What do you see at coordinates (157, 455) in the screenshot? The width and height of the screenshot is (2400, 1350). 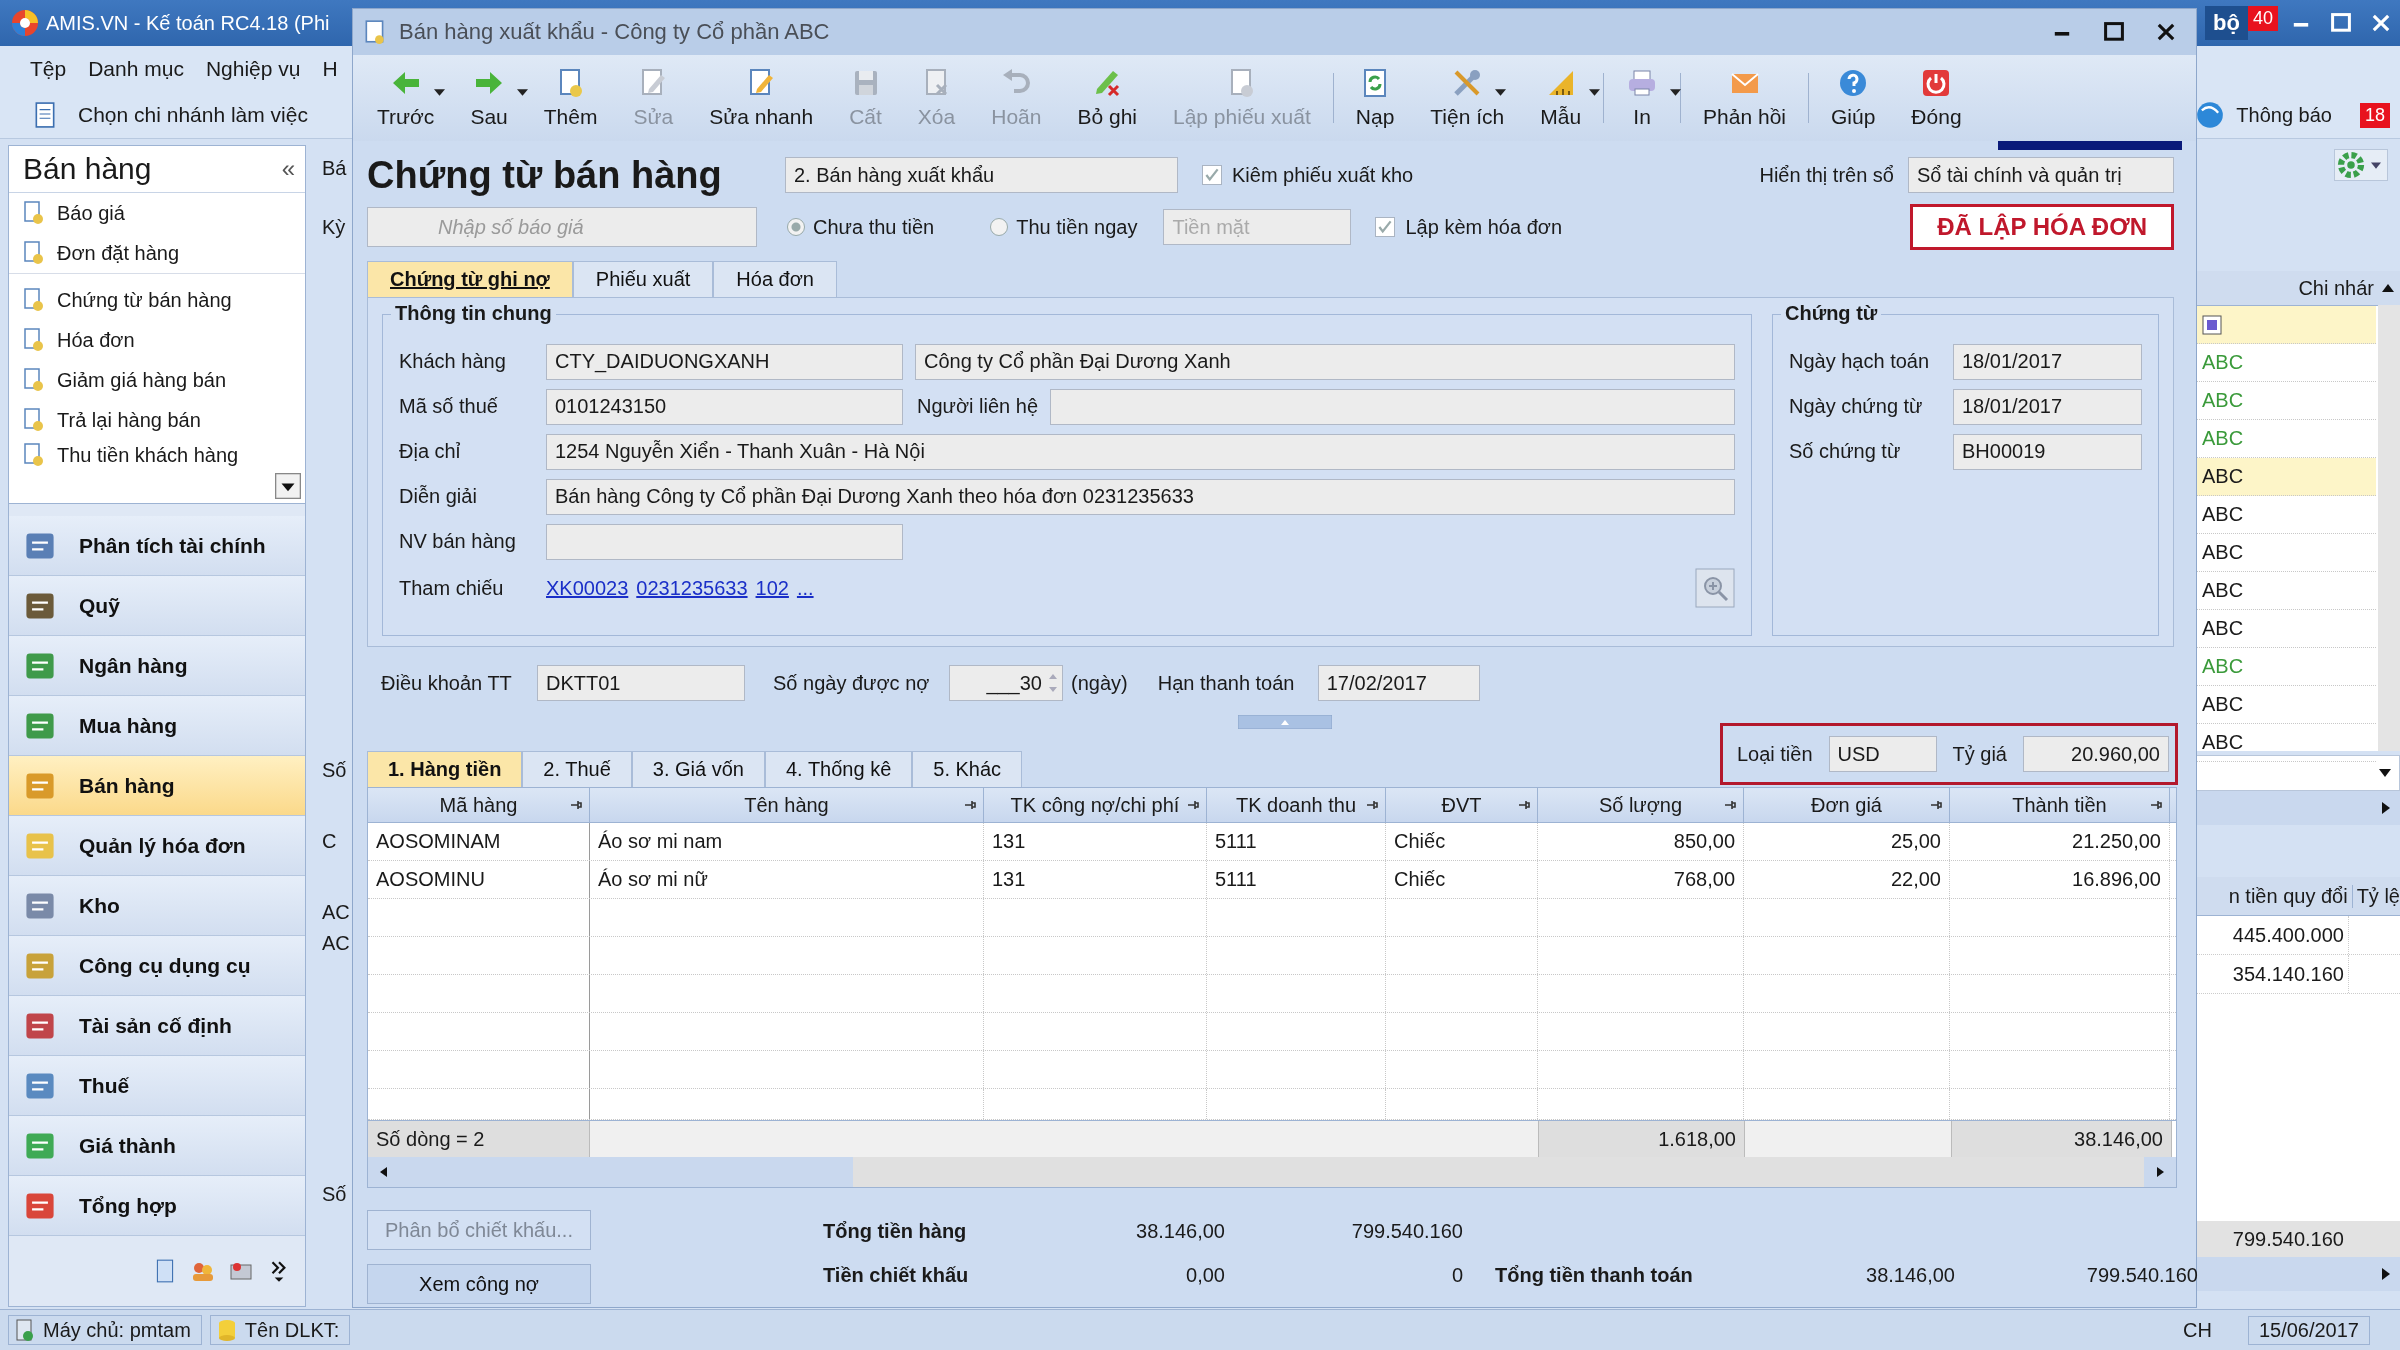 I see `sidebar-item: Thu tiền khách hàng` at bounding box center [157, 455].